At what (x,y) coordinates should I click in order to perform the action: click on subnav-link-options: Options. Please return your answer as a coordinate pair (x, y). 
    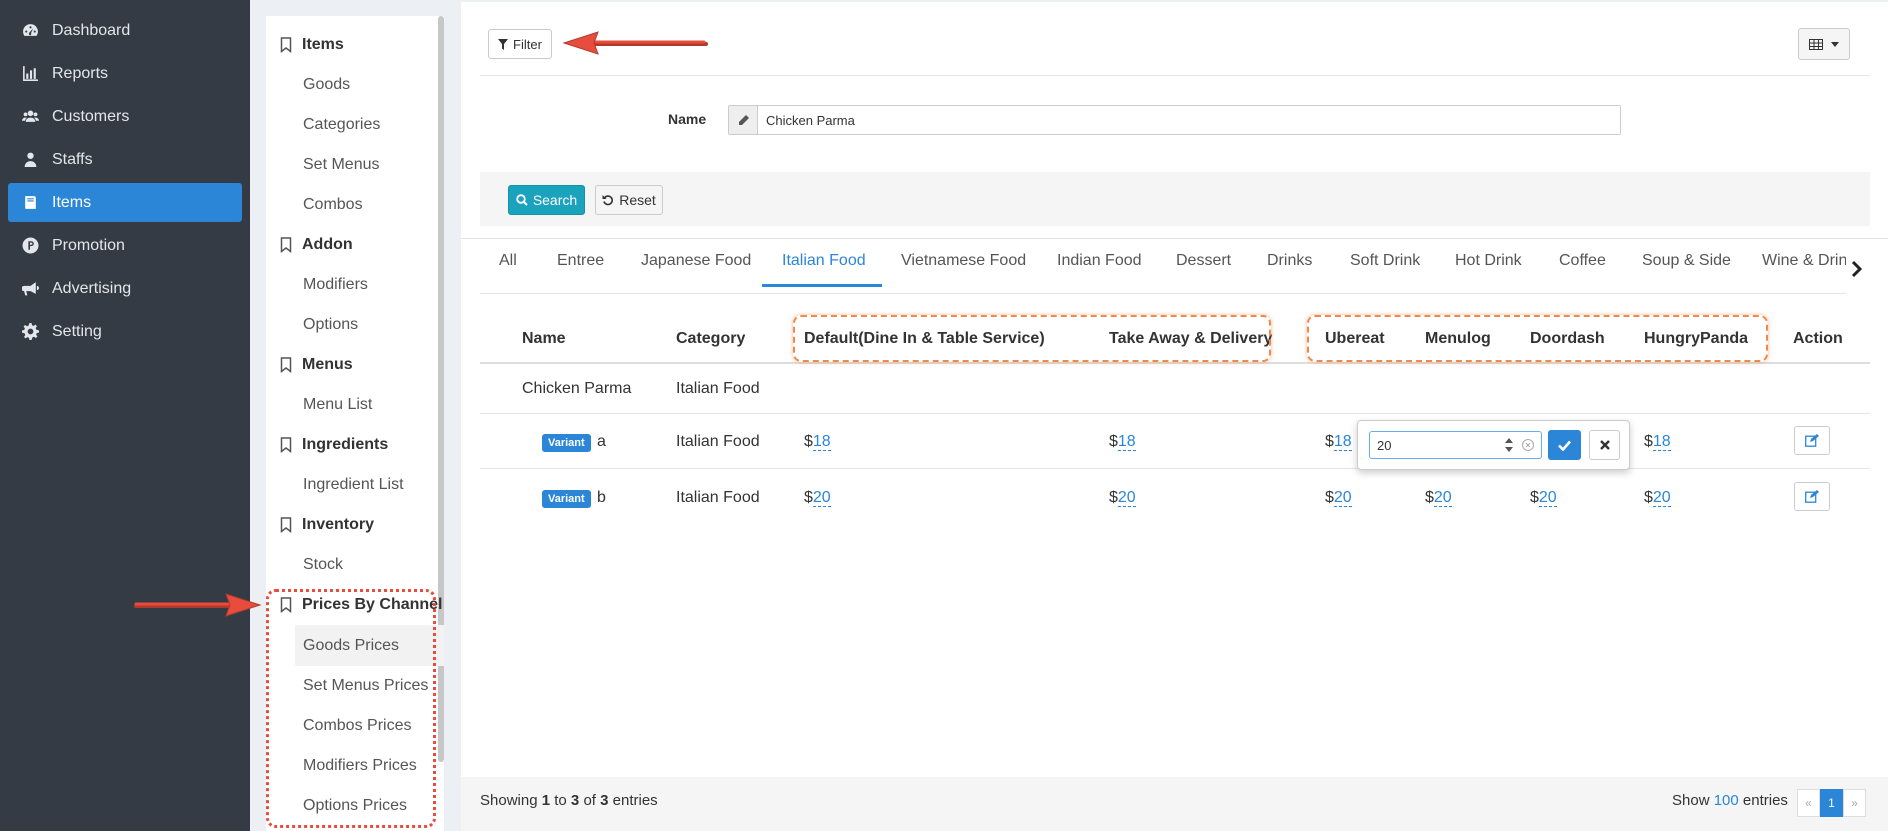
    Looking at the image, I should click on (330, 325).